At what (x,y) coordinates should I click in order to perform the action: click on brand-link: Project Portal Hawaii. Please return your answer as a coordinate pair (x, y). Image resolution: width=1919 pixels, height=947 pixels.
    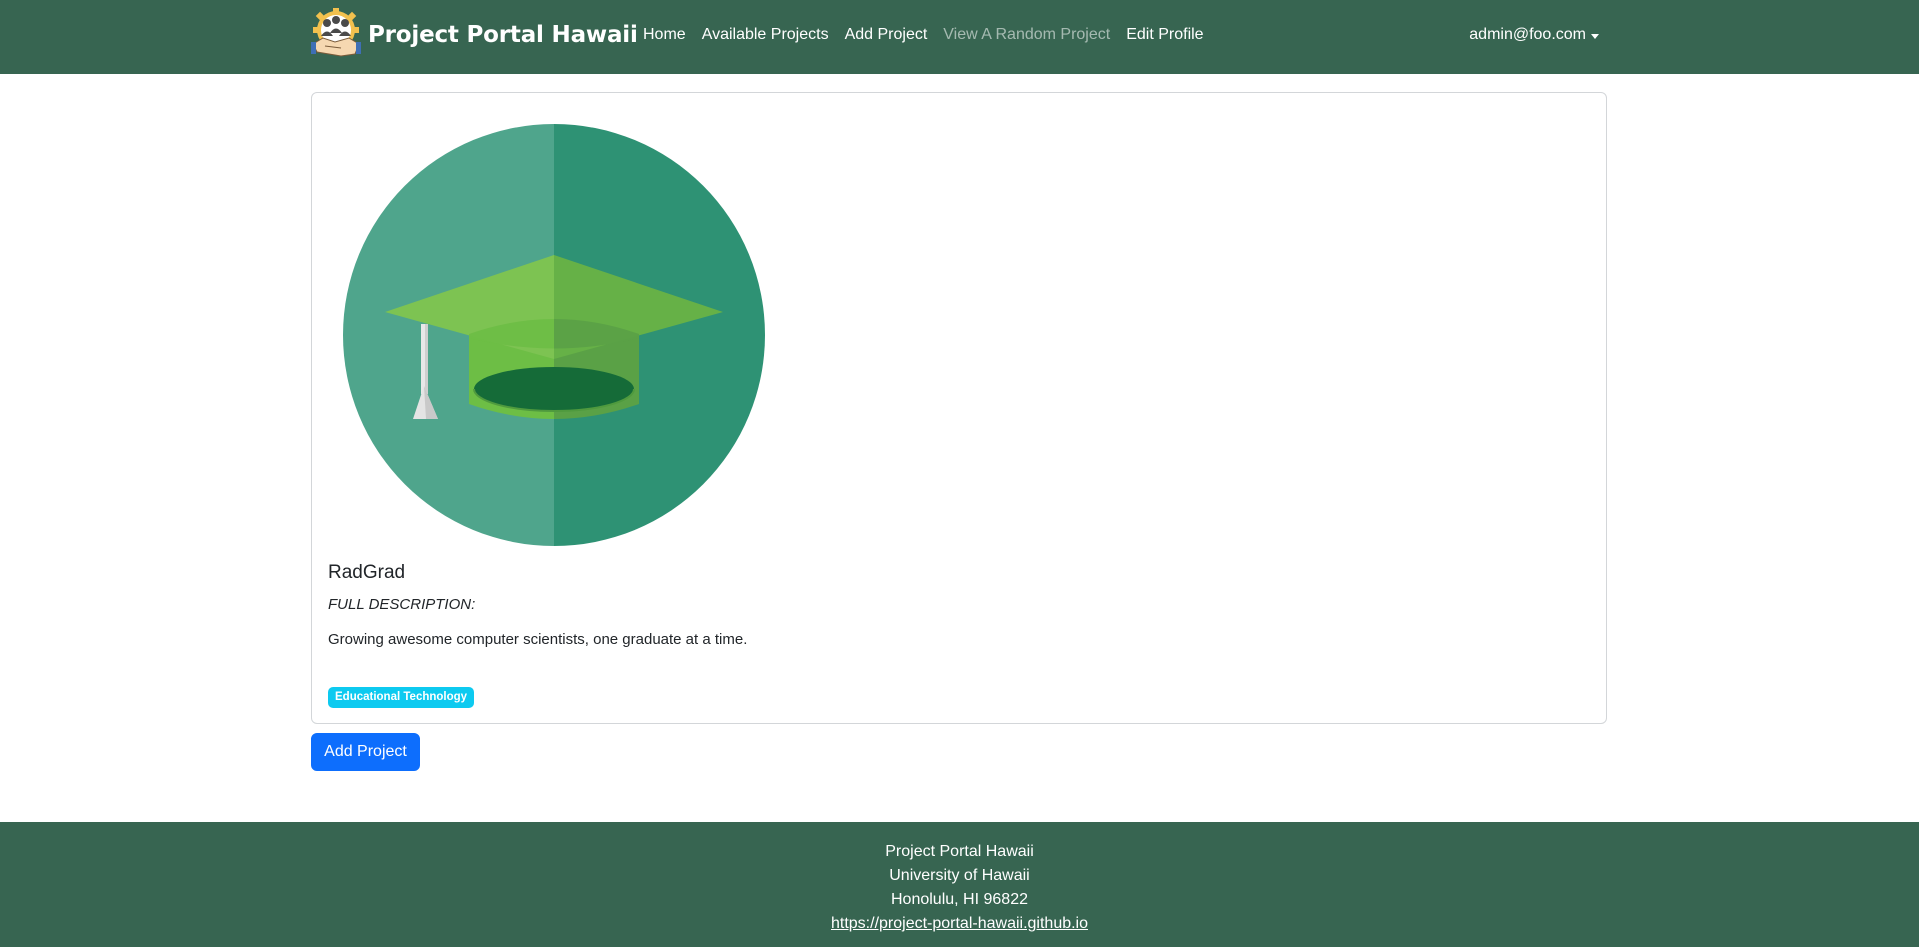
    Looking at the image, I should click on (474, 35).